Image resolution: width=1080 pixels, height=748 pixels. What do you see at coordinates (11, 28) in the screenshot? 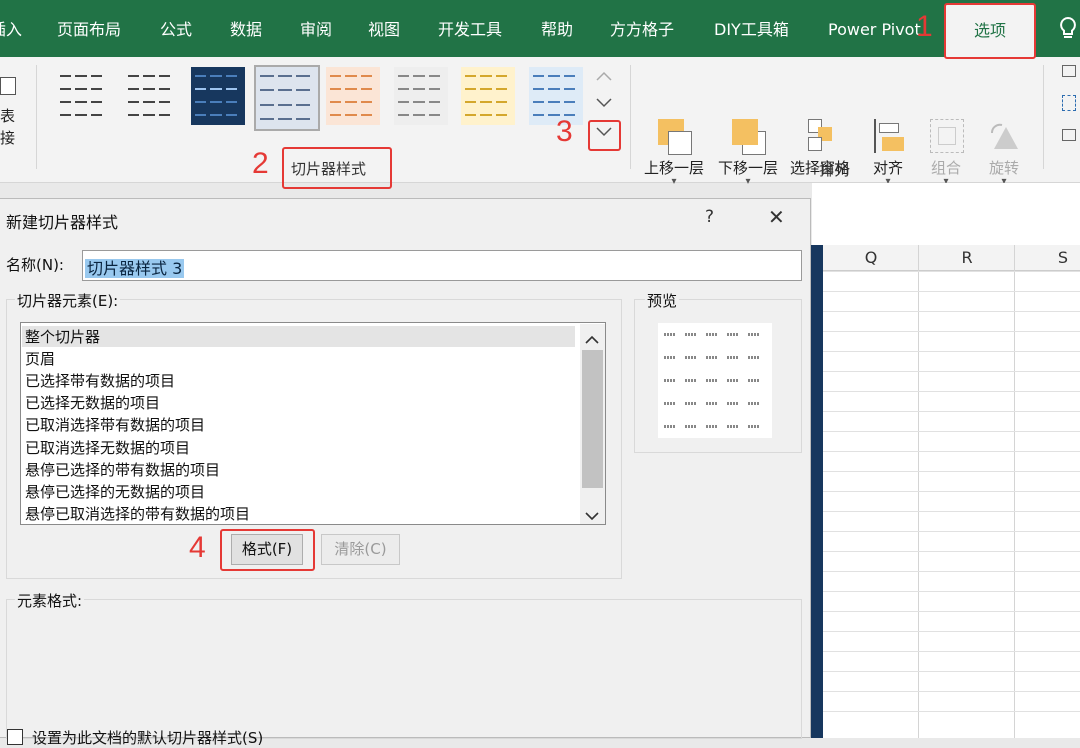
I see `tab-insert: 插入` at bounding box center [11, 28].